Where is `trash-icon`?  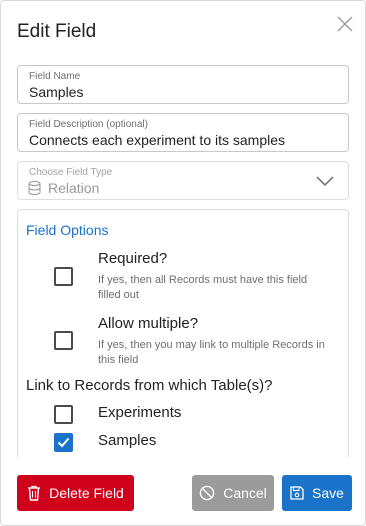
trash-icon is located at coordinates (34, 493).